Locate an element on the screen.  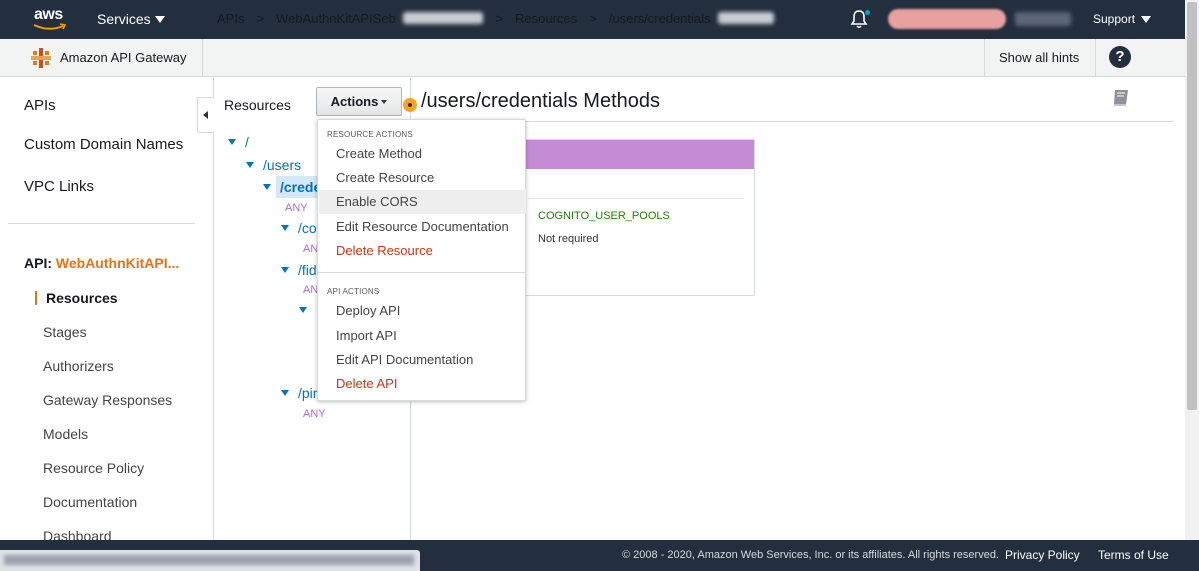
redacted-url is located at coordinates (209, 560).